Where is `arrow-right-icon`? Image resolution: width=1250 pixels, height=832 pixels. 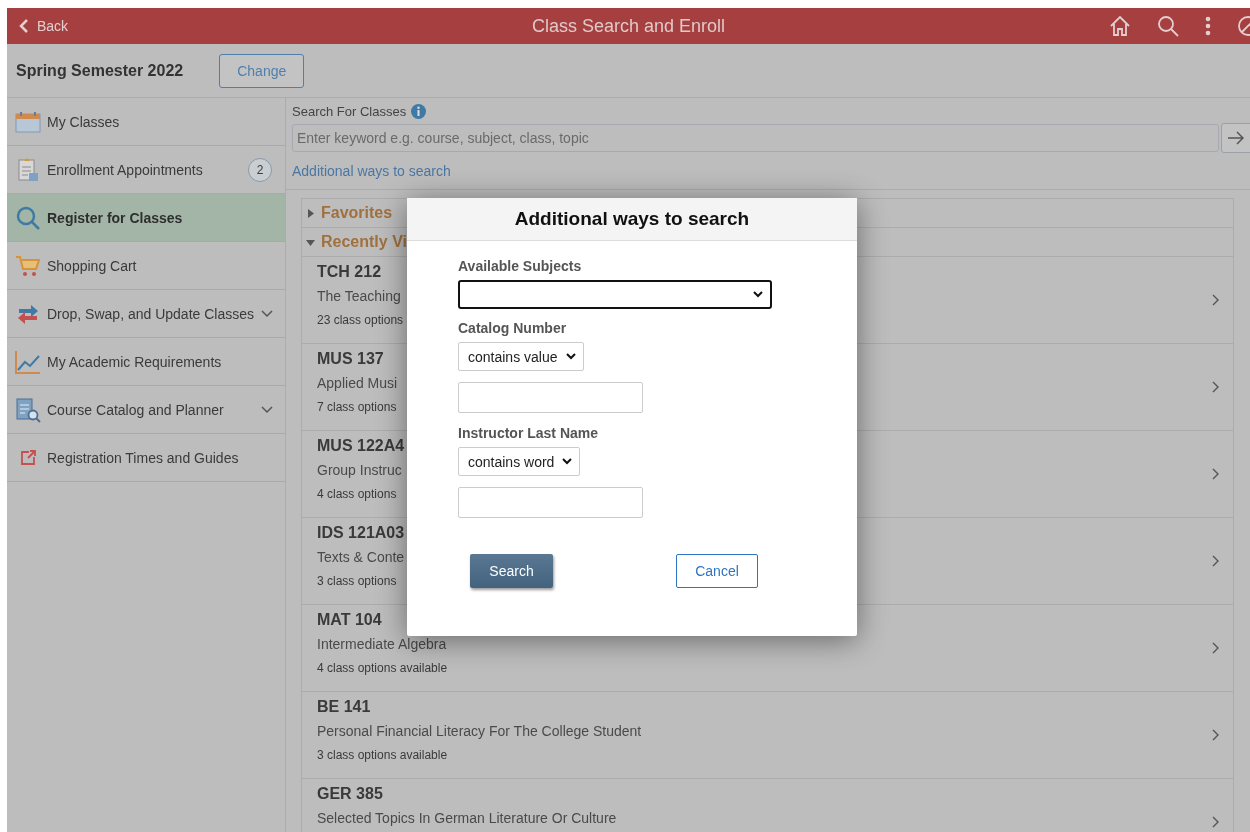
arrow-right-icon is located at coordinates (1236, 138).